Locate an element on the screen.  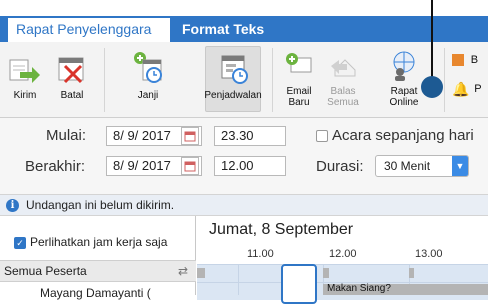
attendee-name: Mayang Damayanti ( is located at coordinates (95, 293).